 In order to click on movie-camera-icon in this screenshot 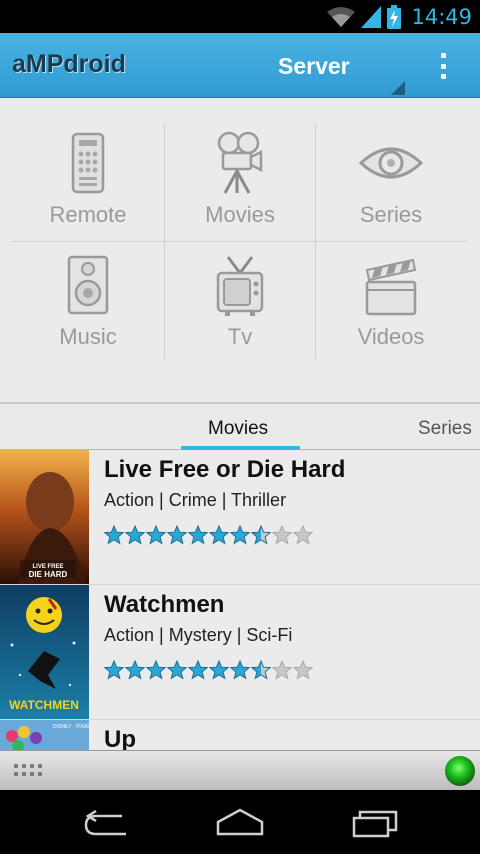, I will do `click(240, 162)`.